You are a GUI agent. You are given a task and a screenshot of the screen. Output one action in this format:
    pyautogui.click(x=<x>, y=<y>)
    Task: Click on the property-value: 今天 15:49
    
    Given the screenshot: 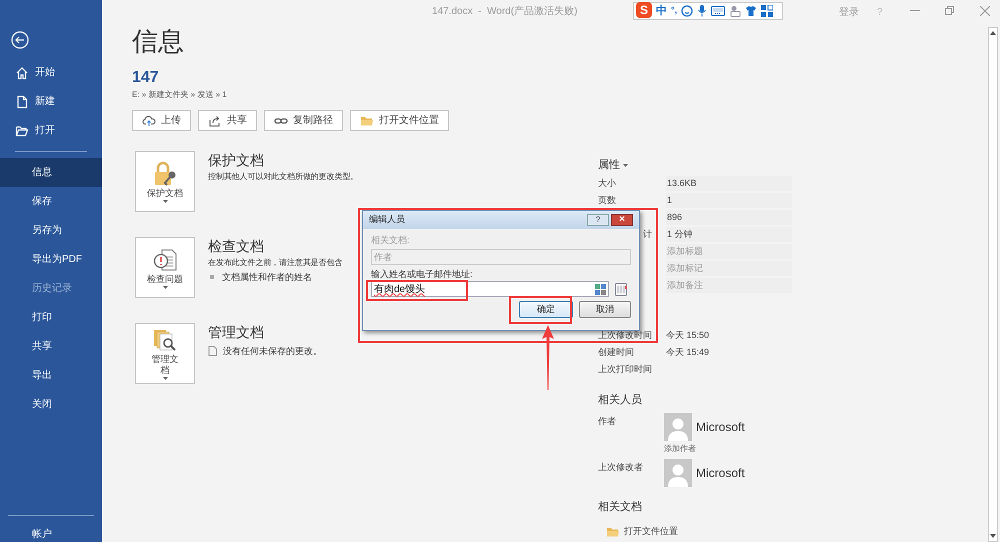 What is the action you would take?
    pyautogui.click(x=688, y=352)
    